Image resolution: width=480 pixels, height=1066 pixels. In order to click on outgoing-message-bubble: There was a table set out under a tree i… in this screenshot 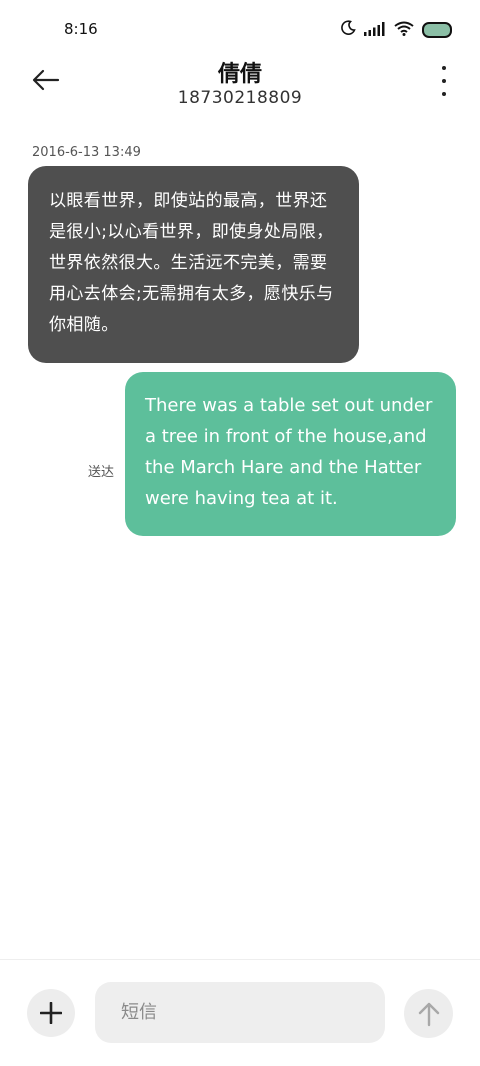, I will do `click(290, 454)`.